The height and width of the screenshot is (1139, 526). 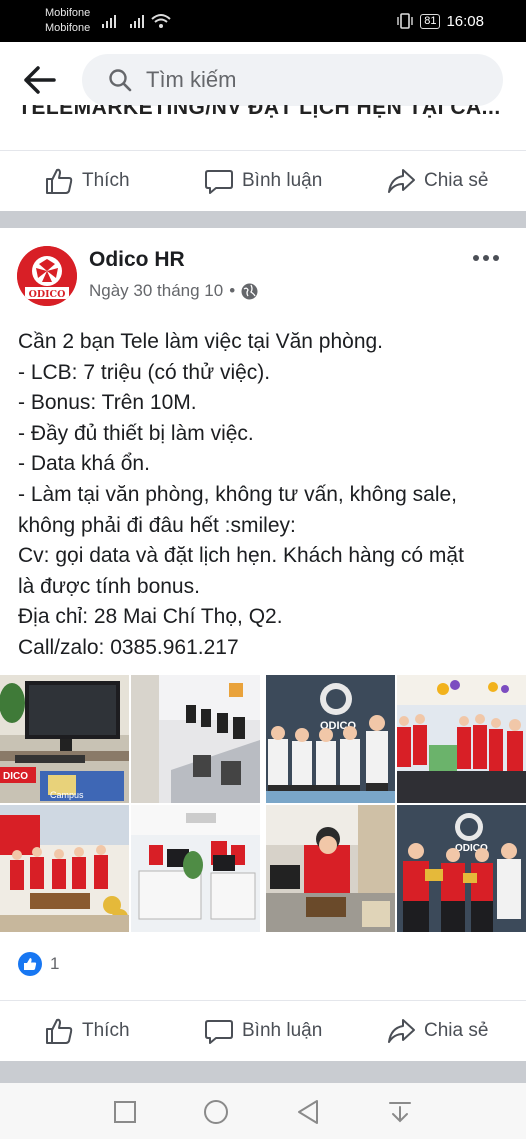 What do you see at coordinates (157, 525) in the screenshot?
I see `post-line: không phải đi đâu hết :smiley:` at bounding box center [157, 525].